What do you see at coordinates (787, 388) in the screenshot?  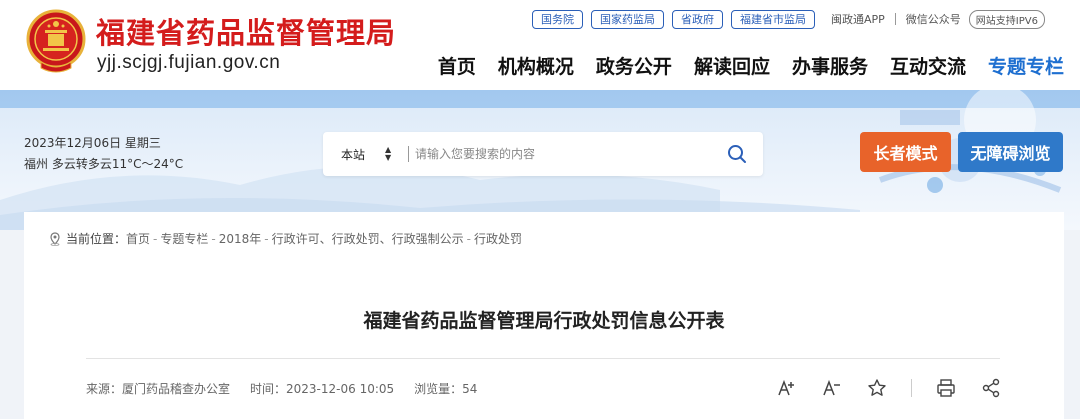 I see `font-increase-icon` at bounding box center [787, 388].